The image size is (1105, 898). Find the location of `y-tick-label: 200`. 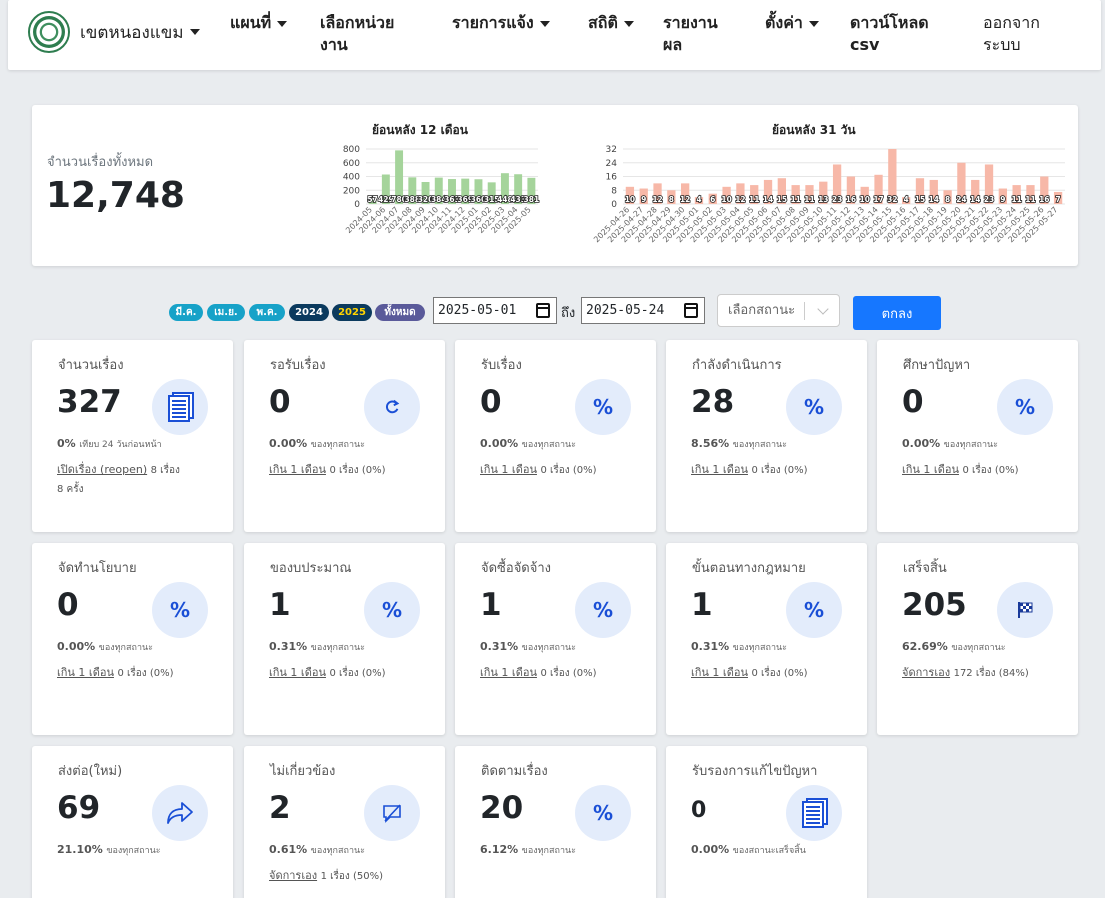

y-tick-label: 200 is located at coordinates (351, 191).